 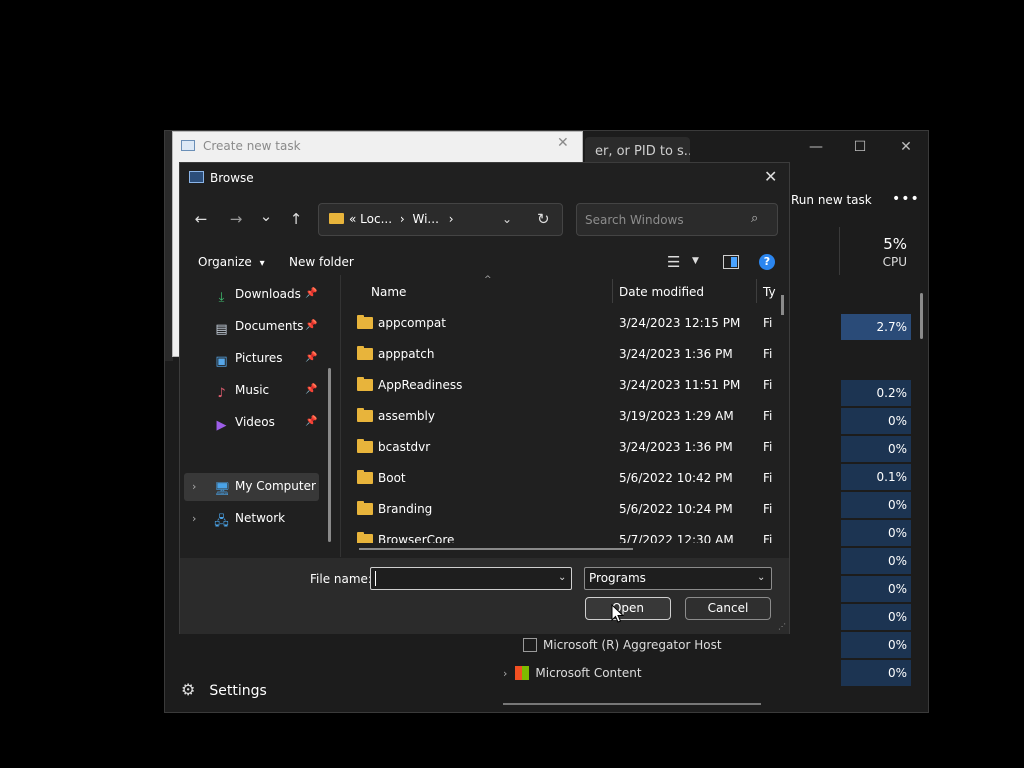 I want to click on close-button: ✕, so click(x=906, y=147).